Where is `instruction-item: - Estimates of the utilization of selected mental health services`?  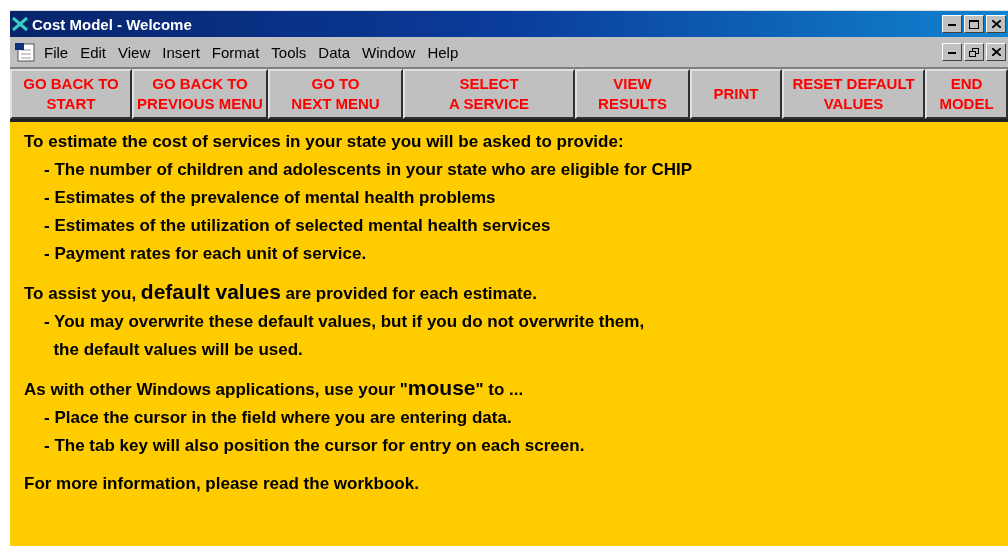
instruction-item: - Estimates of the utilization of selected mental health services is located at coordinates (297, 226).